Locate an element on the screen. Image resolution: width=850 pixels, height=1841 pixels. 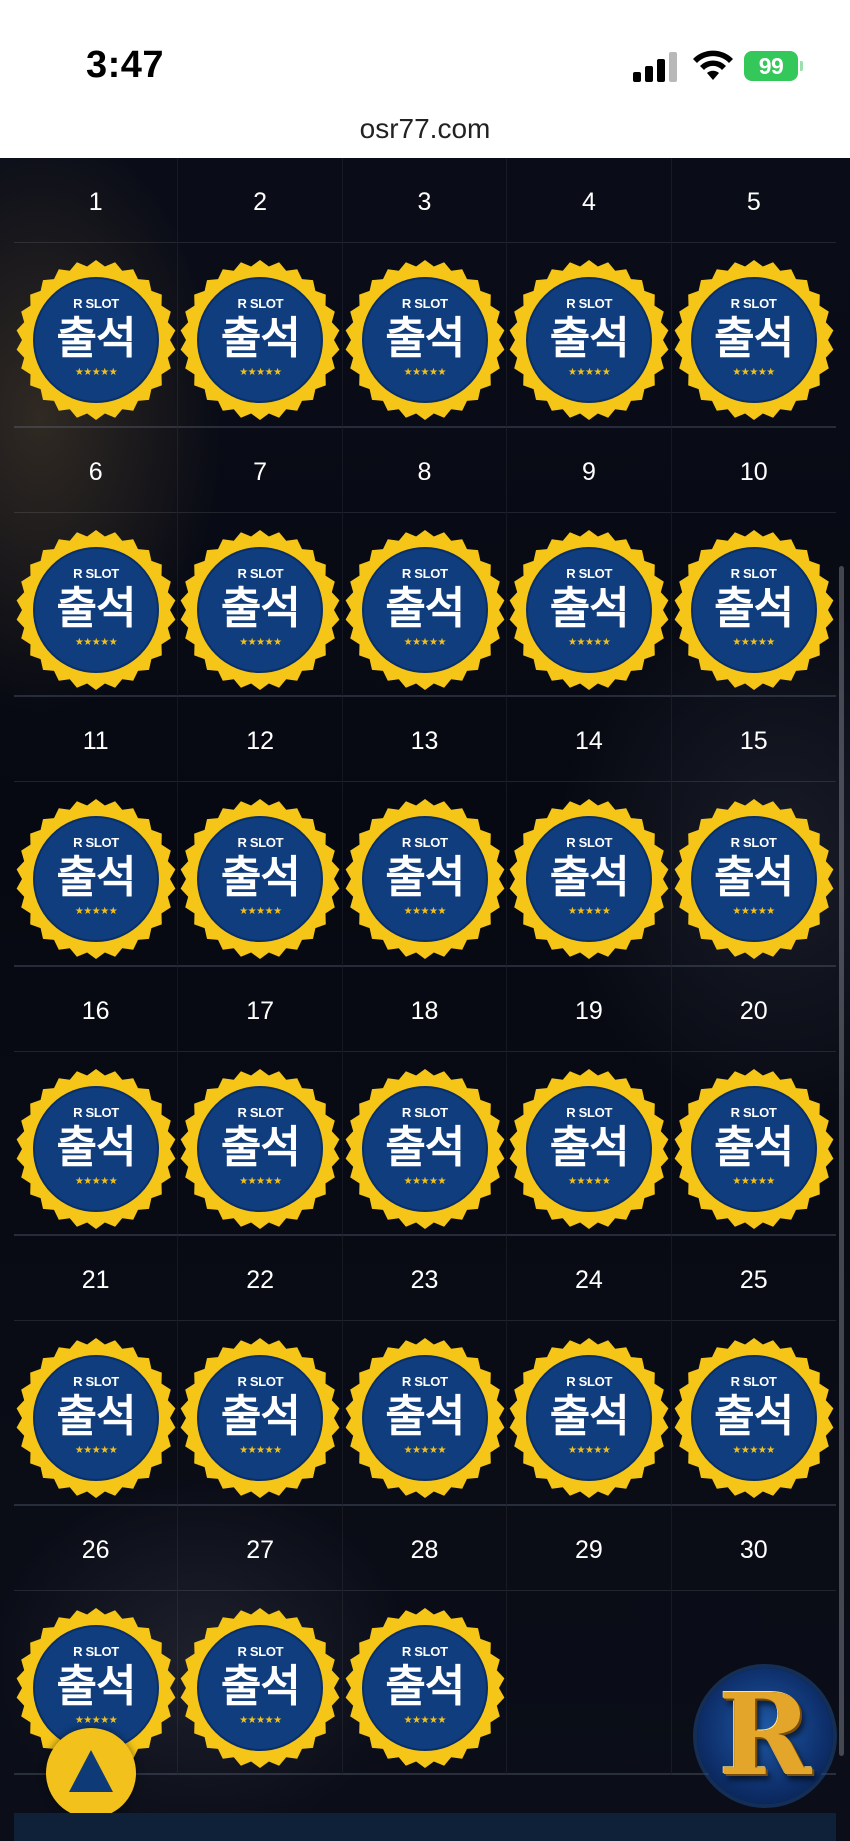
day-number: 30 is located at coordinates (753, 1548).